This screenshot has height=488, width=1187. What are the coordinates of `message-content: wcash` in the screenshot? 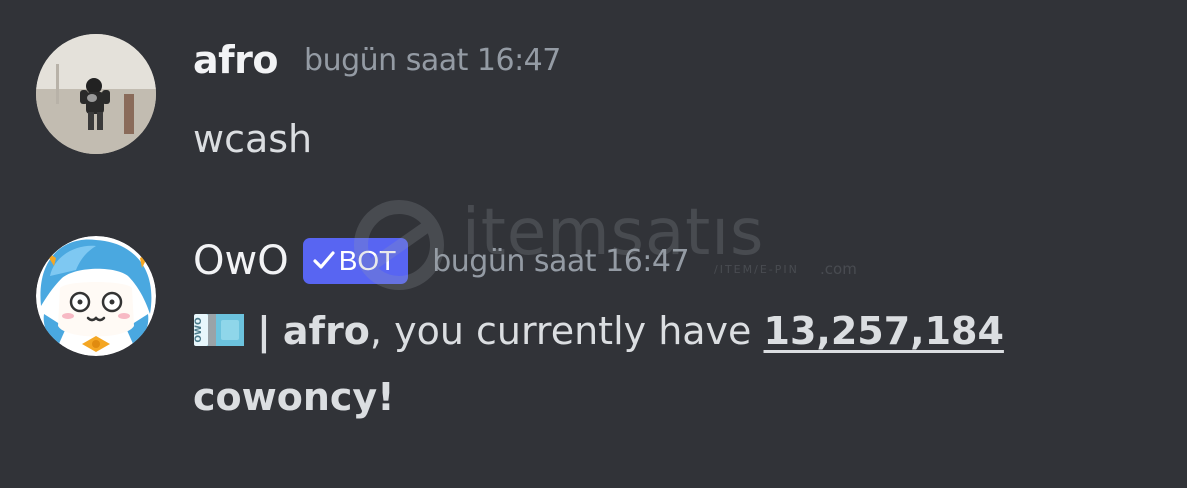 It's located at (253, 139).